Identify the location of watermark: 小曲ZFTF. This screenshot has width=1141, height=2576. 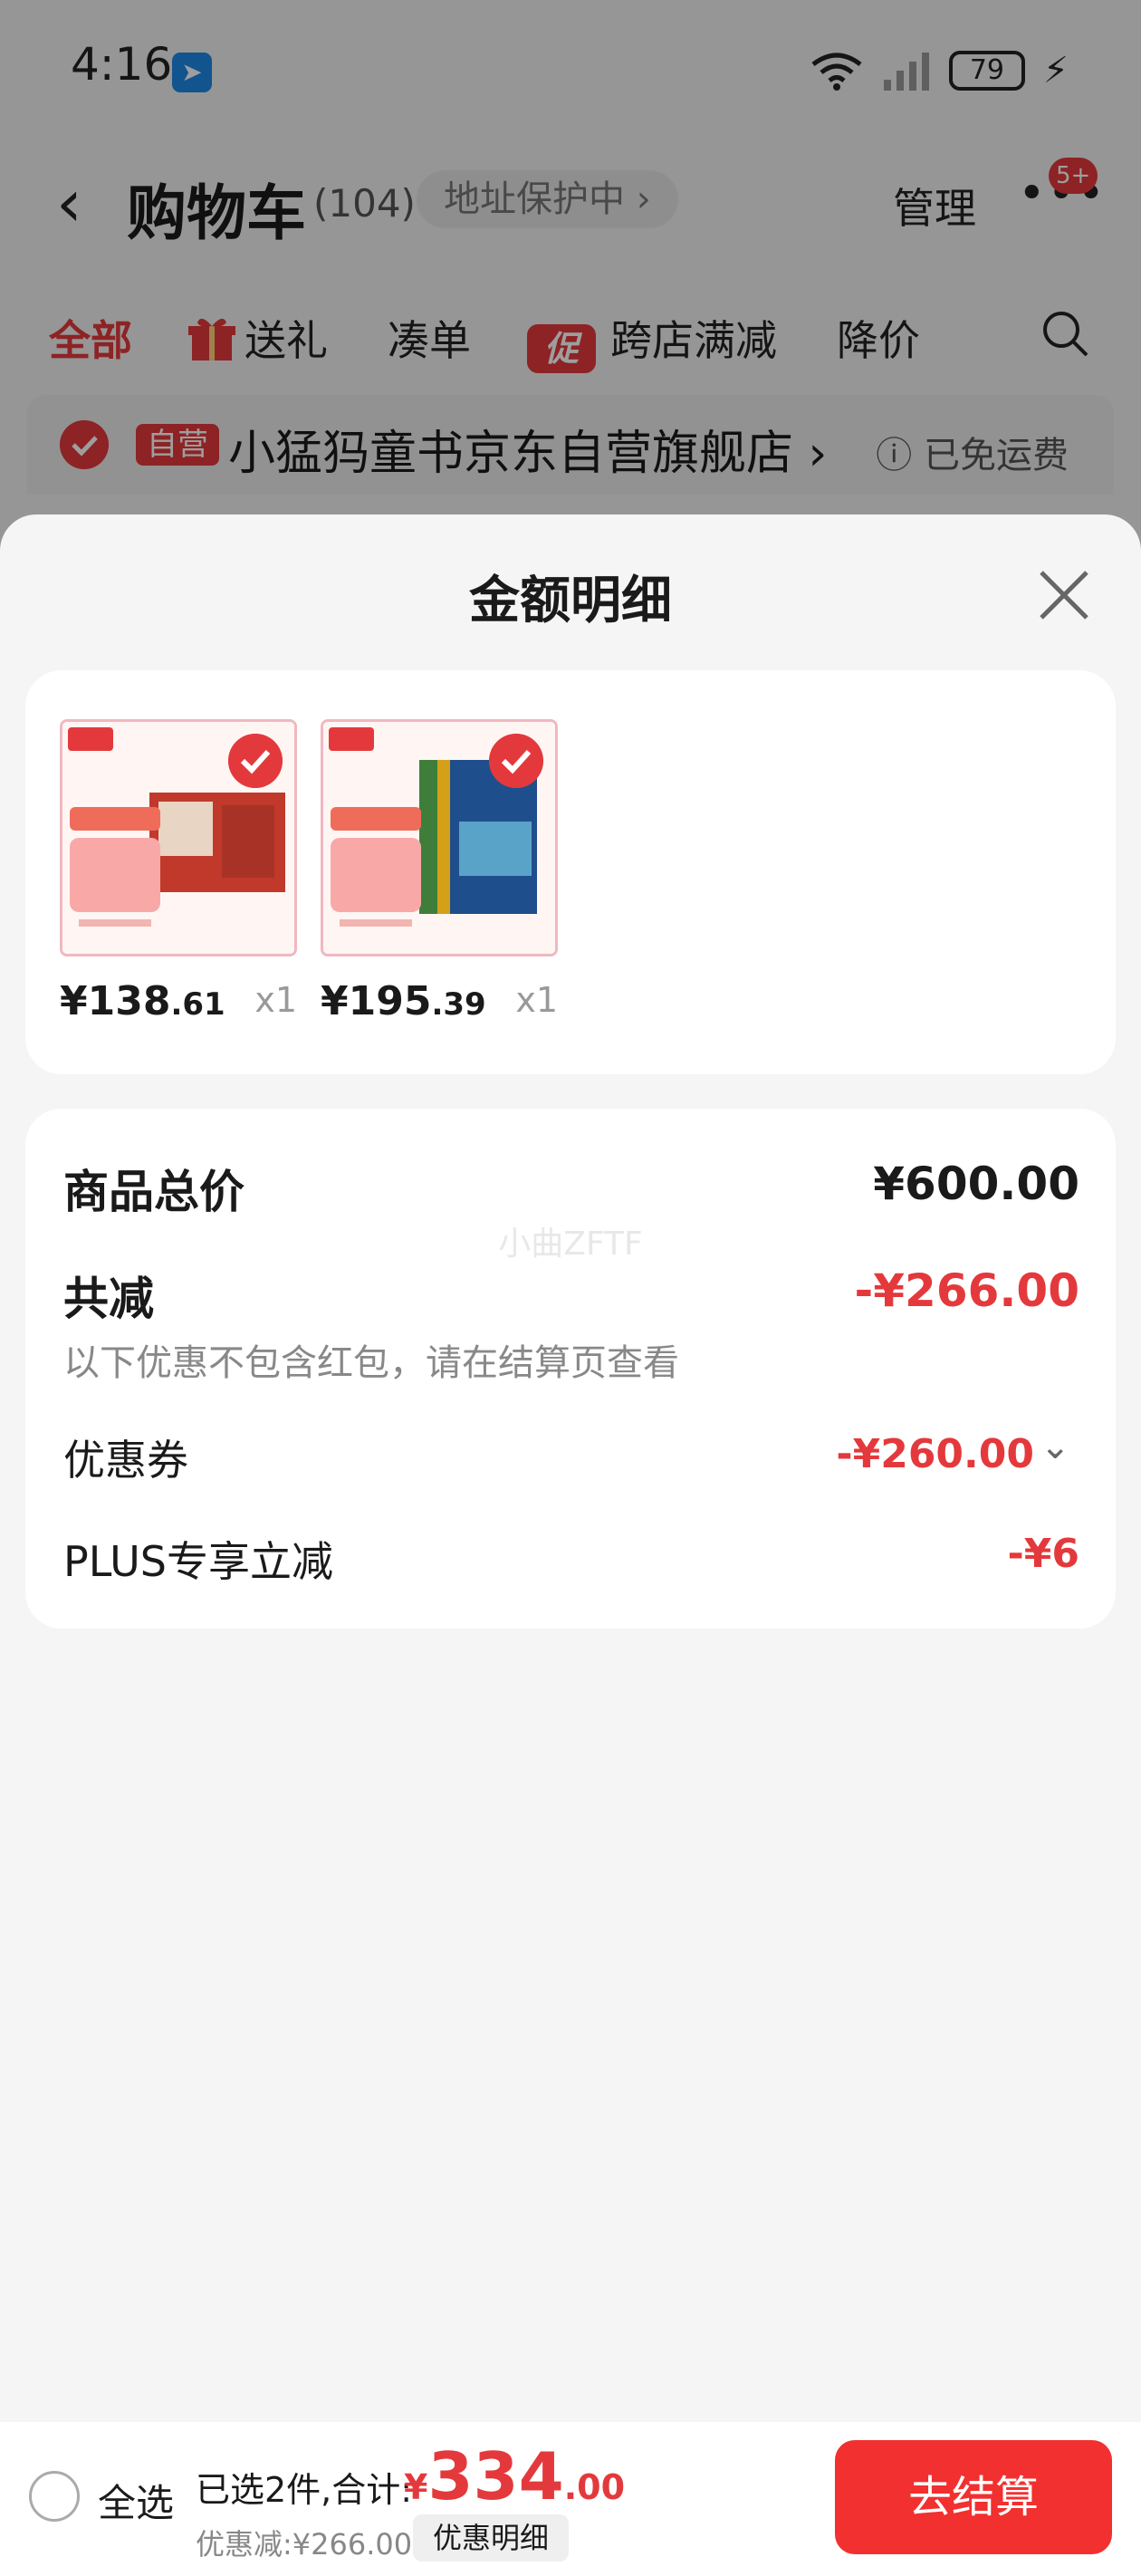
(570, 1244).